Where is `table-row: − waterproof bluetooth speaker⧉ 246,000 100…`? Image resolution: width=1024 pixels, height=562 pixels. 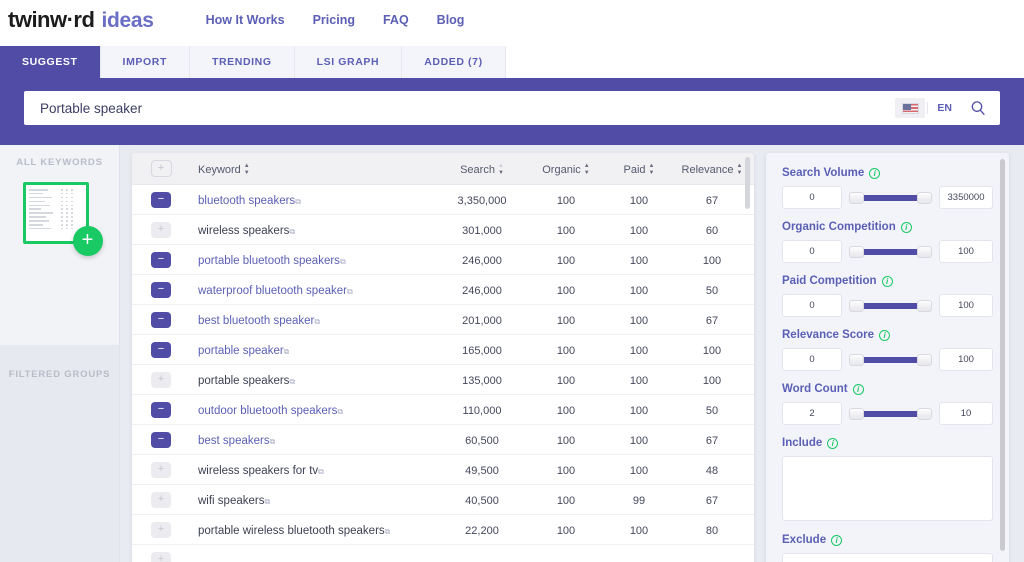
table-row: − waterproof bluetooth speaker⧉ 246,000 100… is located at coordinates (443, 290).